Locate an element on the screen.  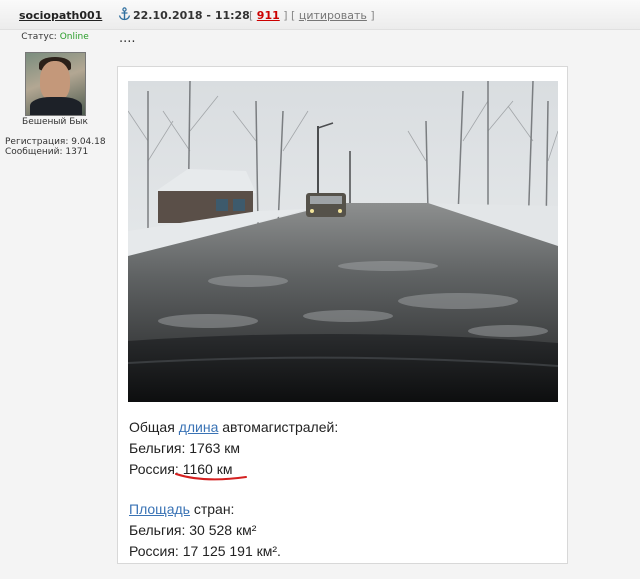
avatar is located at coordinates (55, 84).